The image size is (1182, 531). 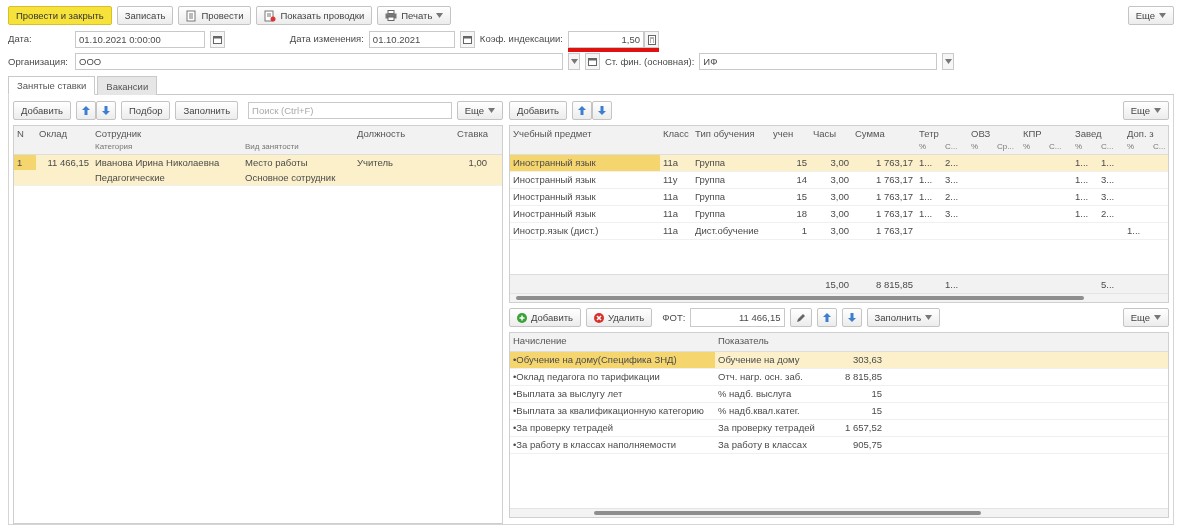 What do you see at coordinates (800, 317) in the screenshot?
I see `edit-button` at bounding box center [800, 317].